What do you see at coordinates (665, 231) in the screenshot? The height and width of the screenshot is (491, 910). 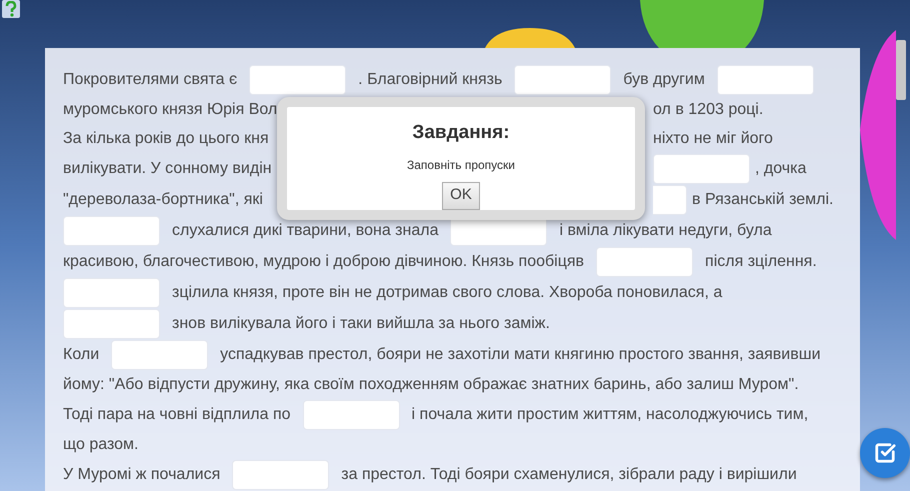 I see `story-text: і вміла лікувати недуги, була` at bounding box center [665, 231].